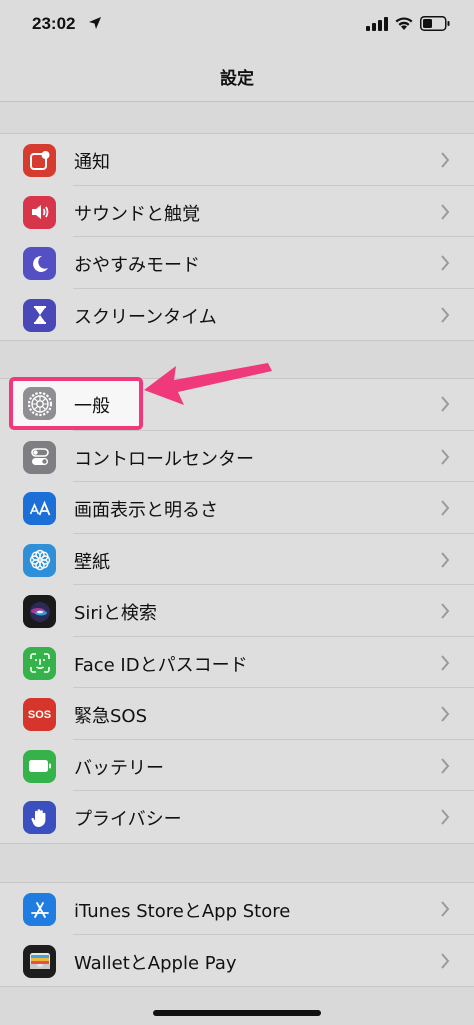  I want to click on flower-icon, so click(39, 560).